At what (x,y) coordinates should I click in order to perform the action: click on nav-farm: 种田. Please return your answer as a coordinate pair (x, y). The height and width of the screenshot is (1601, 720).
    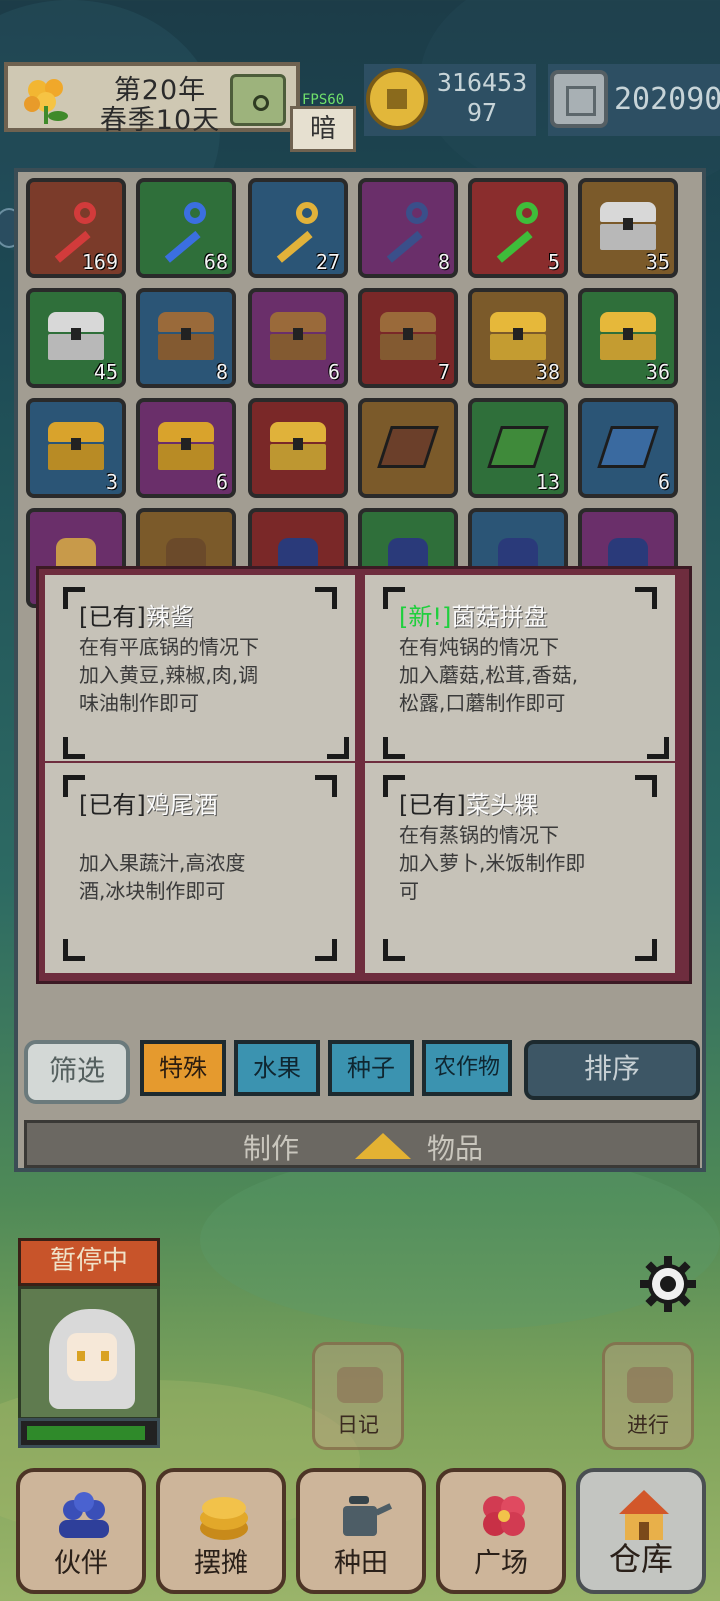
    Looking at the image, I should click on (361, 1531).